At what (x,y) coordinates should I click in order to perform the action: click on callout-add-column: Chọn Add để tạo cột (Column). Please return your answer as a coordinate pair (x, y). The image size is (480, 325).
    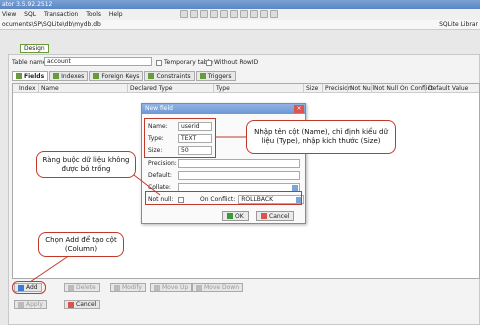
    Looking at the image, I should click on (81, 244).